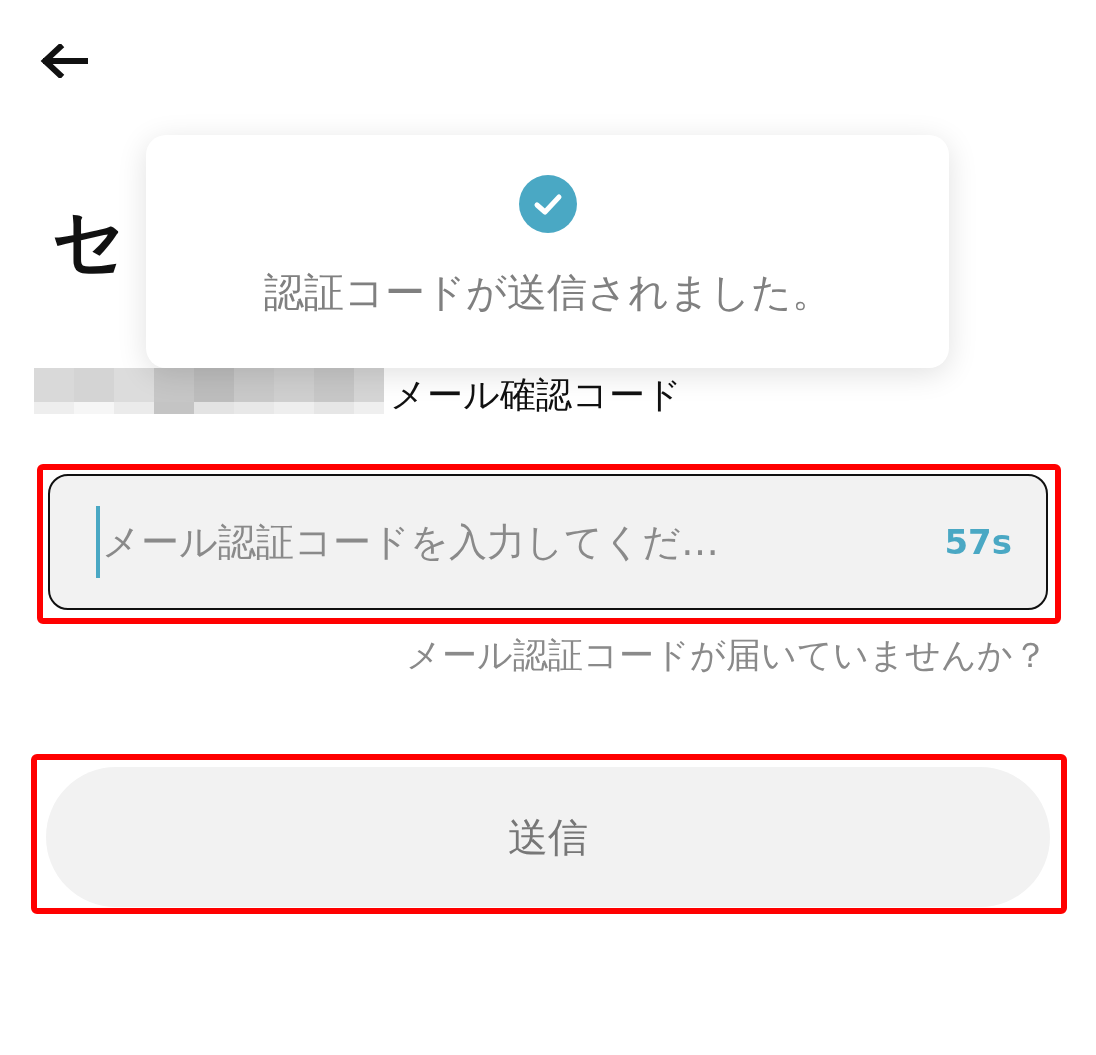 This screenshot has height=1055, width=1096. Describe the element at coordinates (978, 542) in the screenshot. I see `countdown-timer: 57s` at that location.